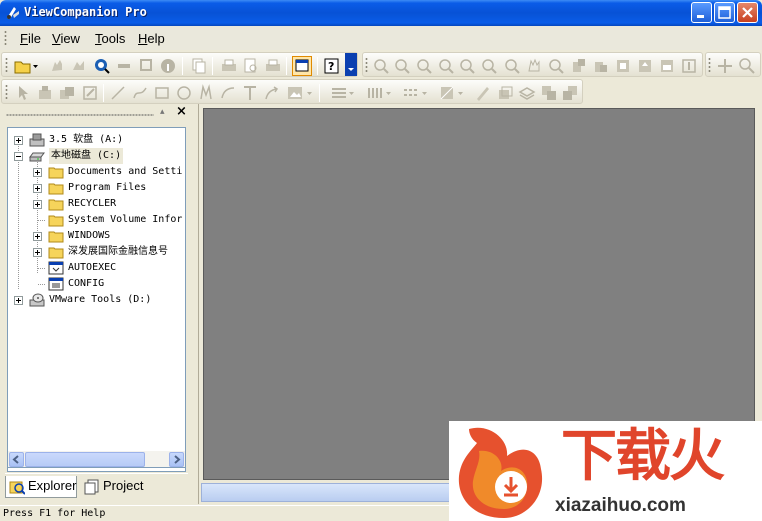  I want to click on dash-dropdown-icon, so click(425, 93).